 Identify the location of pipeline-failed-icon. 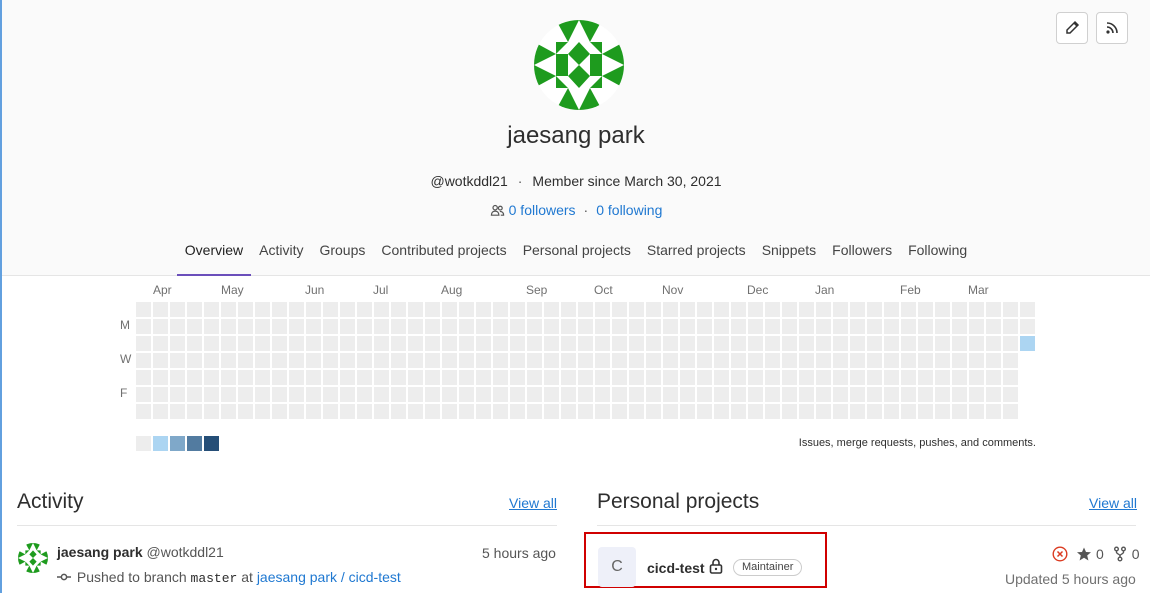
(1060, 554).